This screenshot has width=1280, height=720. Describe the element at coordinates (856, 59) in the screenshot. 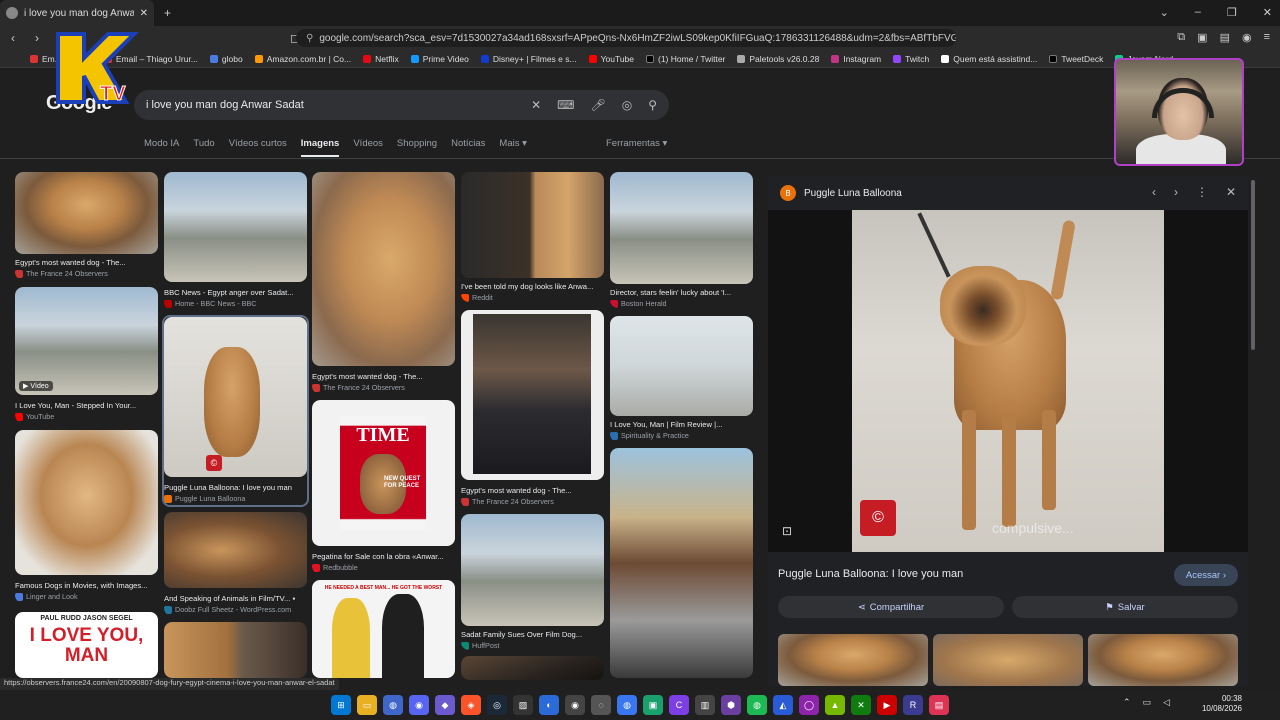

I see `bookmark-item: Instagram` at that location.